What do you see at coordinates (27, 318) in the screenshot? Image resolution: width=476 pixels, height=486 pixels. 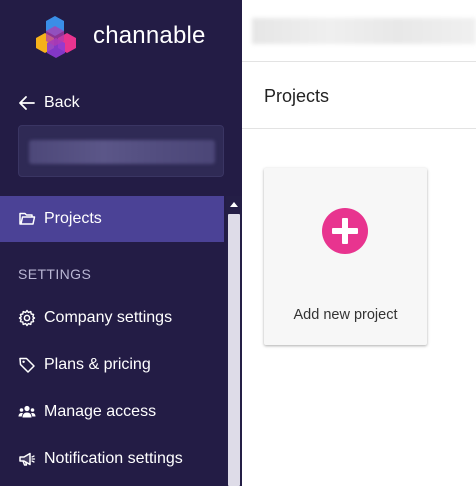 I see `gear-icon` at bounding box center [27, 318].